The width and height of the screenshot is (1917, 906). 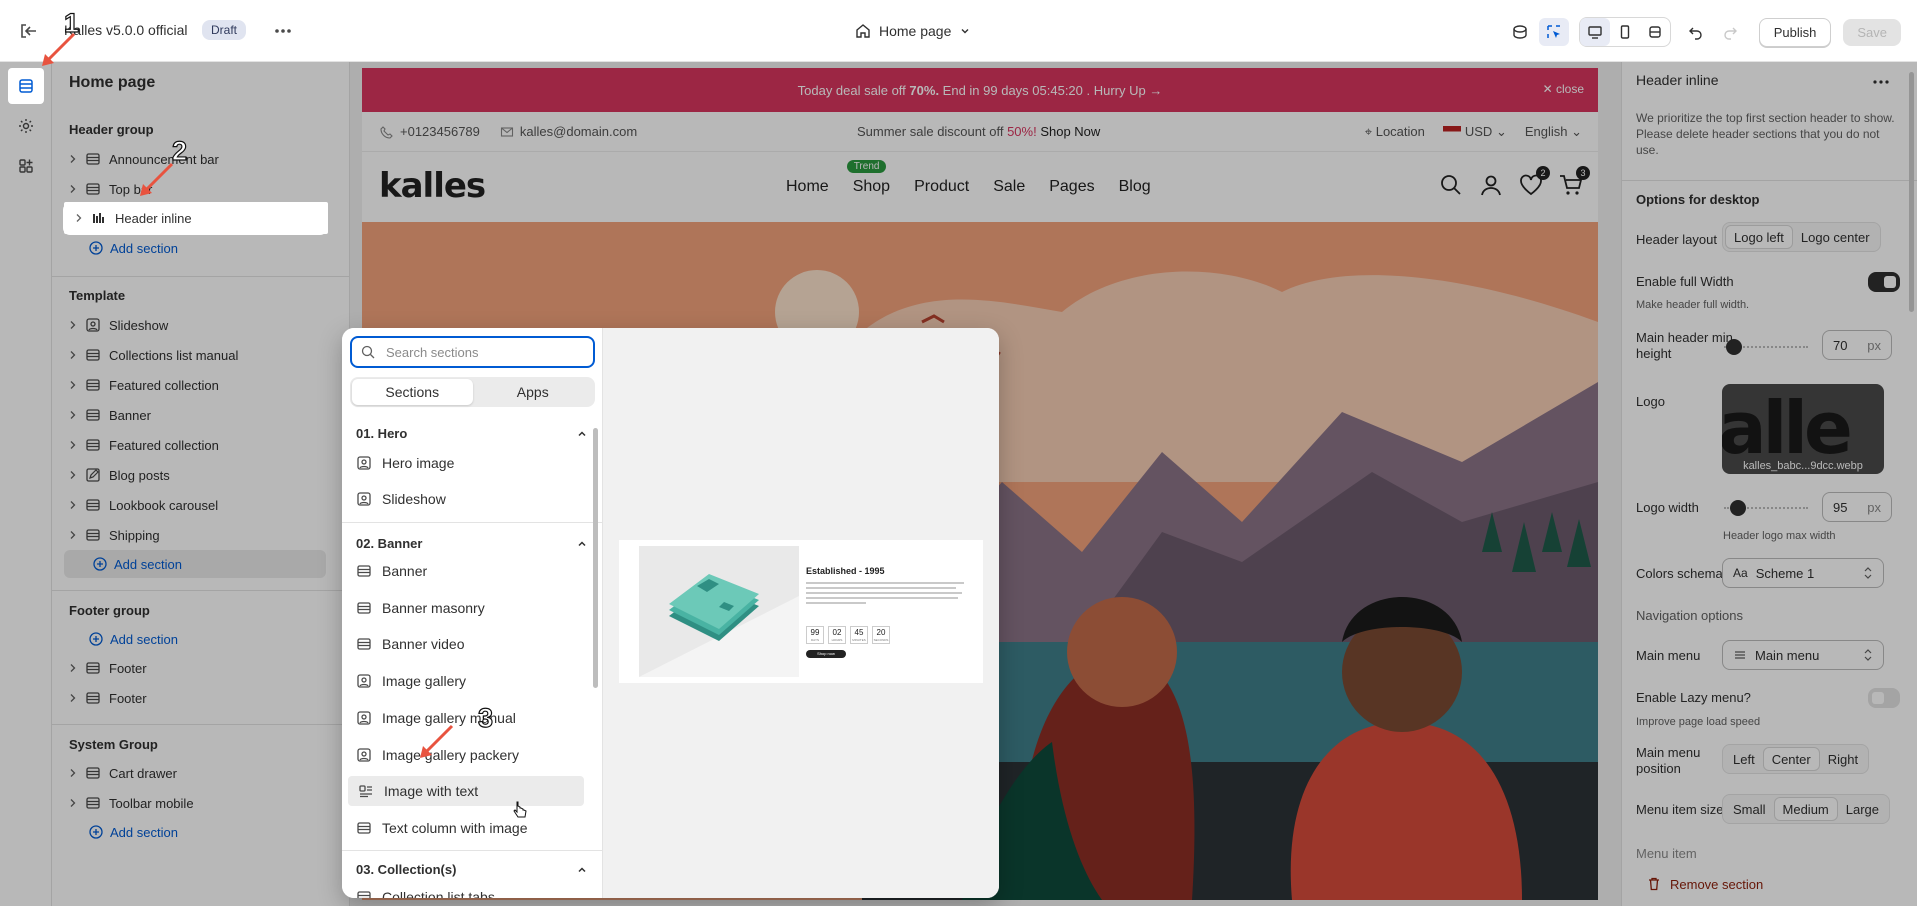 I want to click on fullscreen-icon, so click(x=1655, y=32).